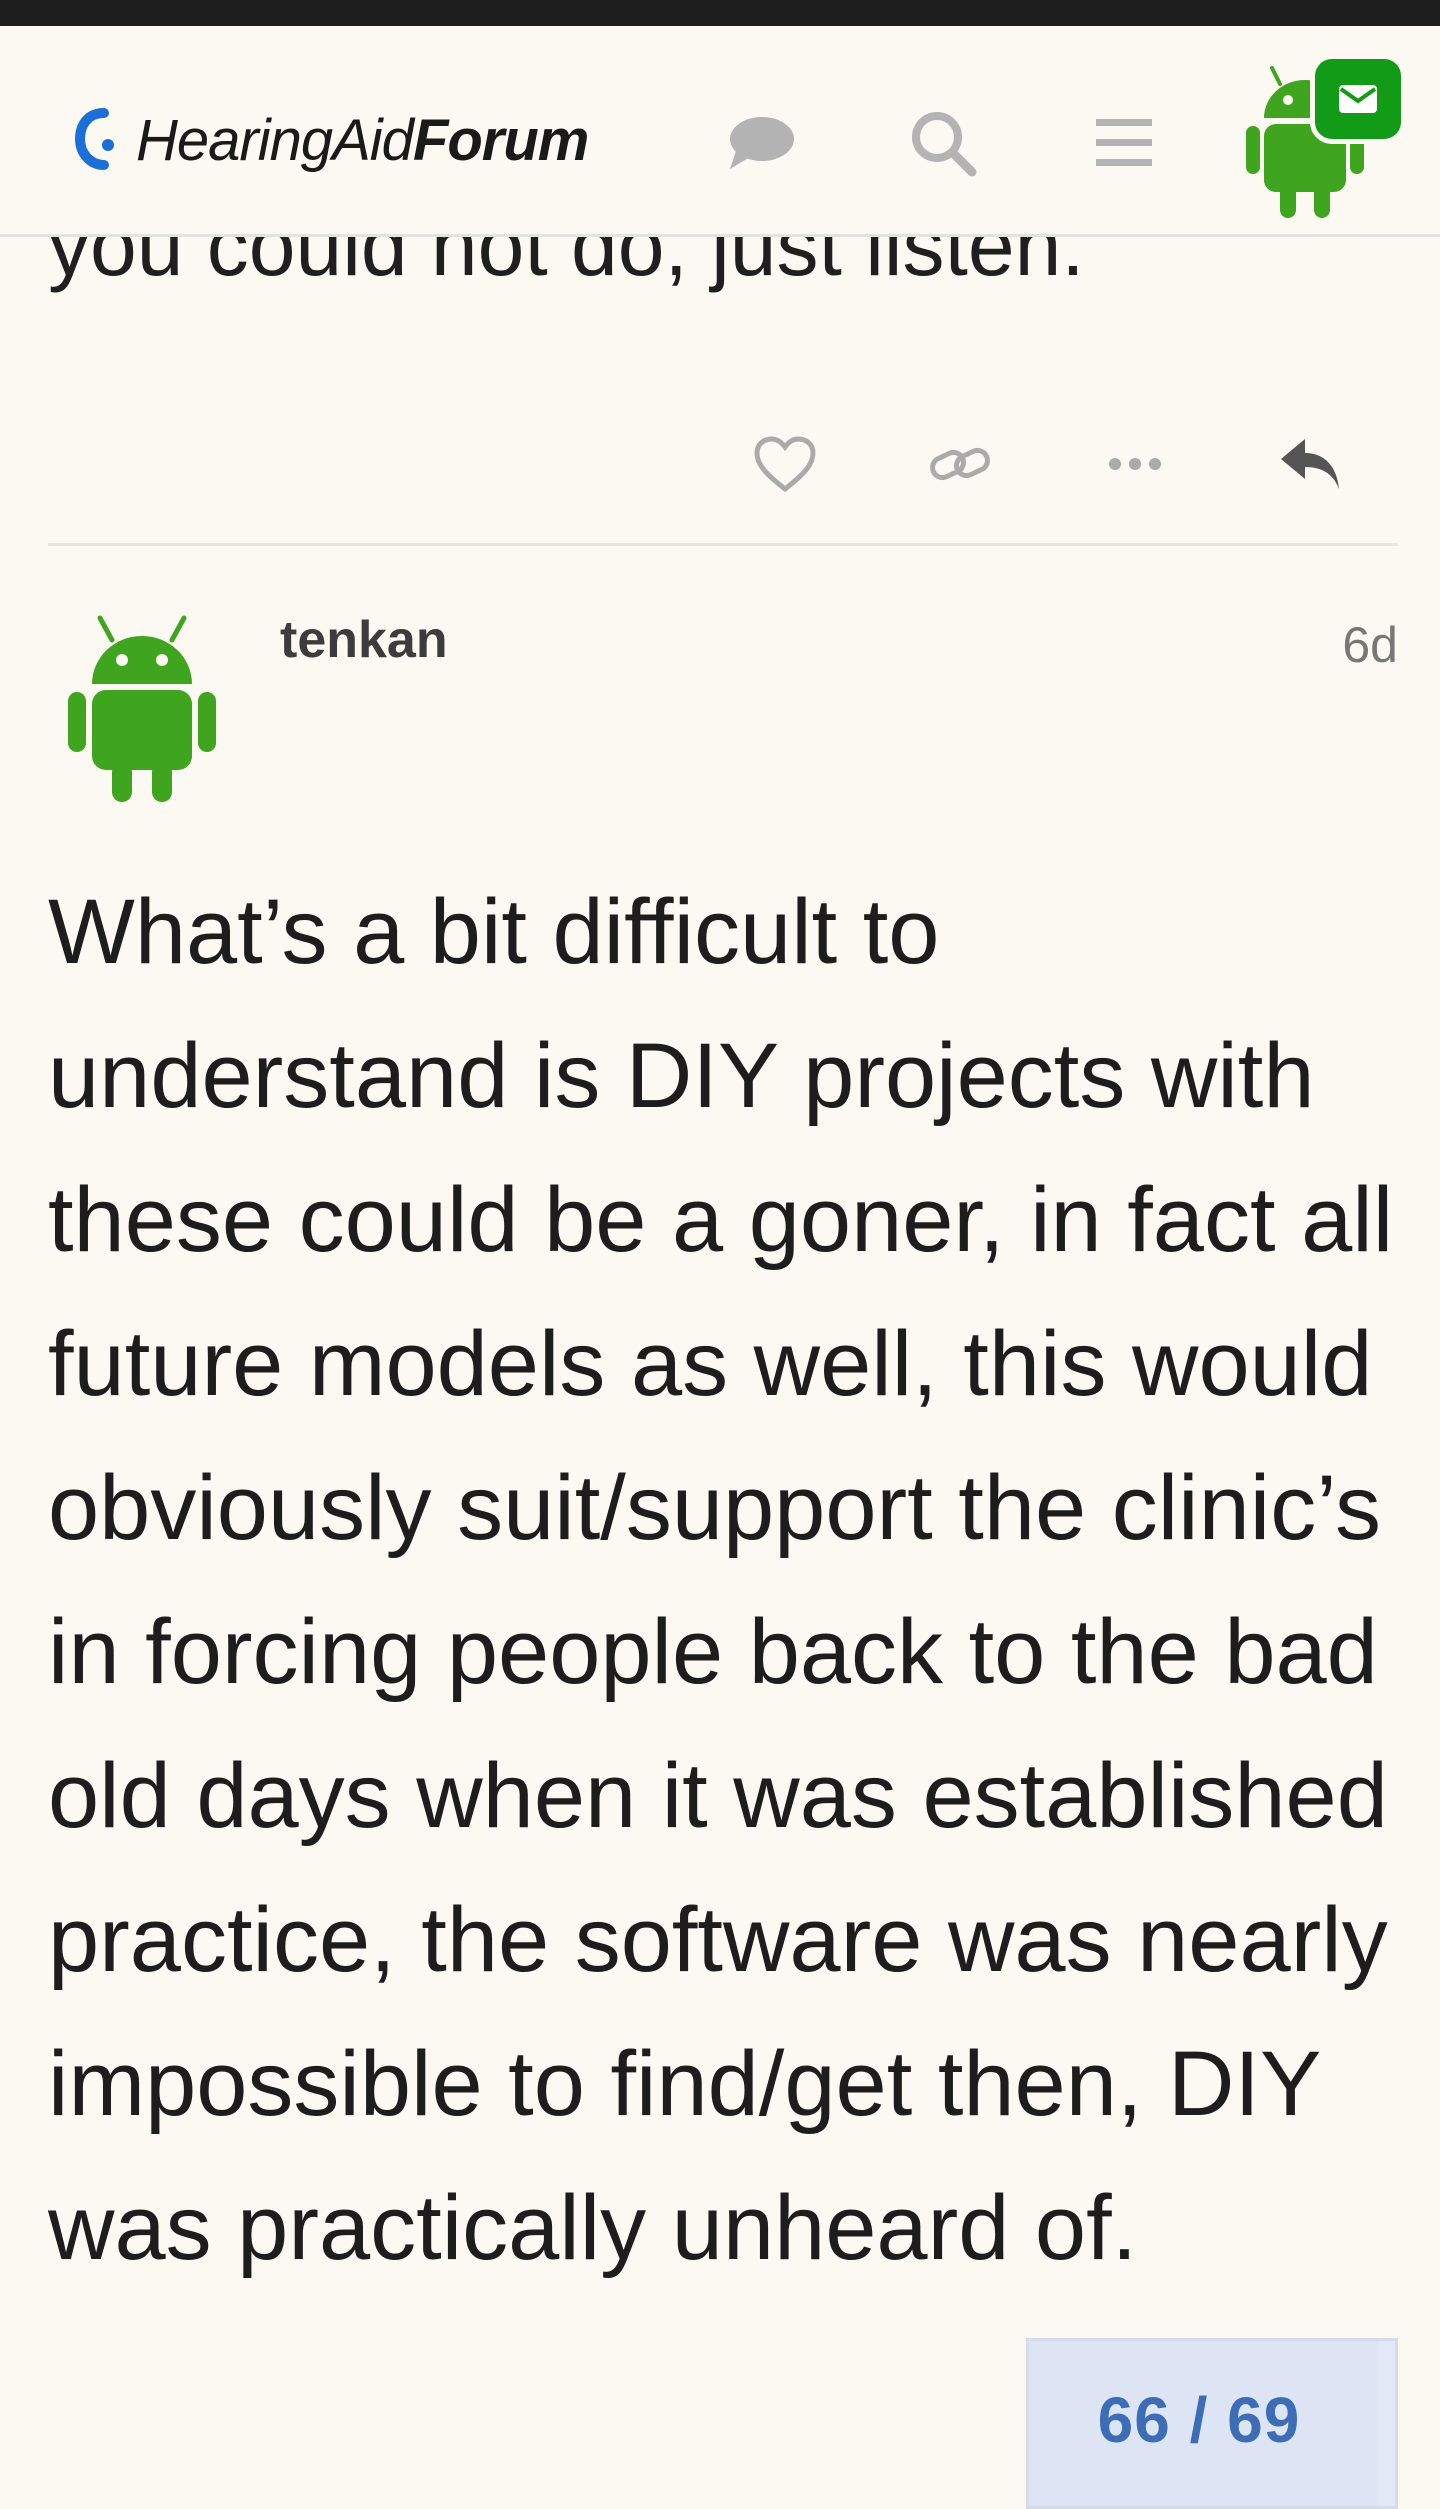 Image resolution: width=1440 pixels, height=2509 pixels. What do you see at coordinates (364, 640) in the screenshot?
I see `post-username: tenkan` at bounding box center [364, 640].